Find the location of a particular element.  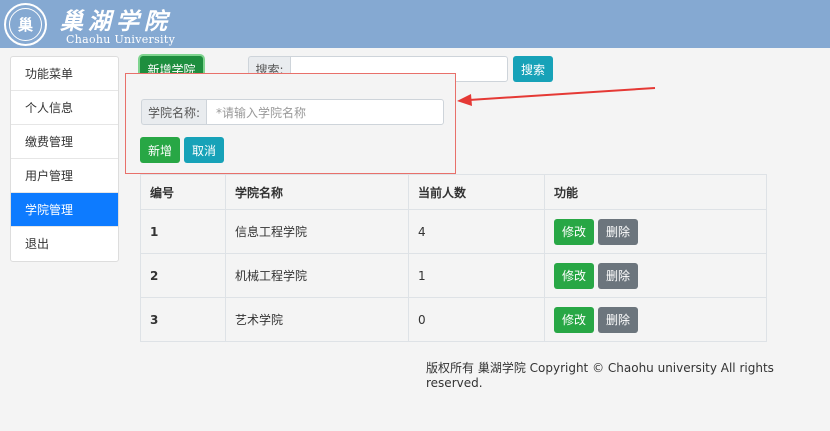

table-row: 3 艺术学院 0 修改 删除 is located at coordinates (453, 319).